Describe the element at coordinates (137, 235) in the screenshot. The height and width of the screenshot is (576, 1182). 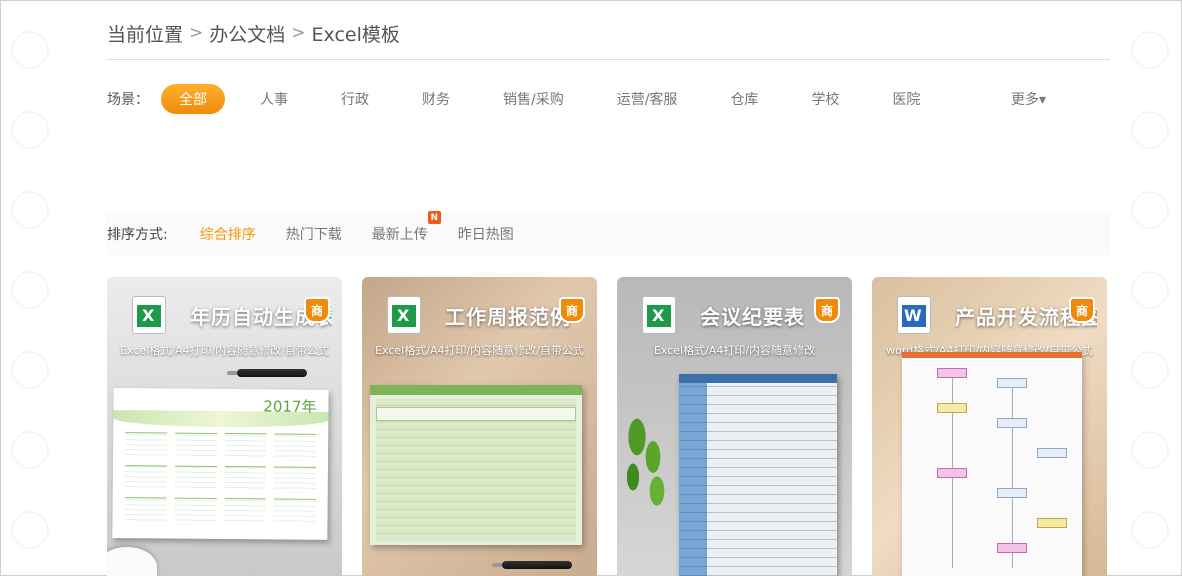
I see `sort-label: 排序方式:` at that location.